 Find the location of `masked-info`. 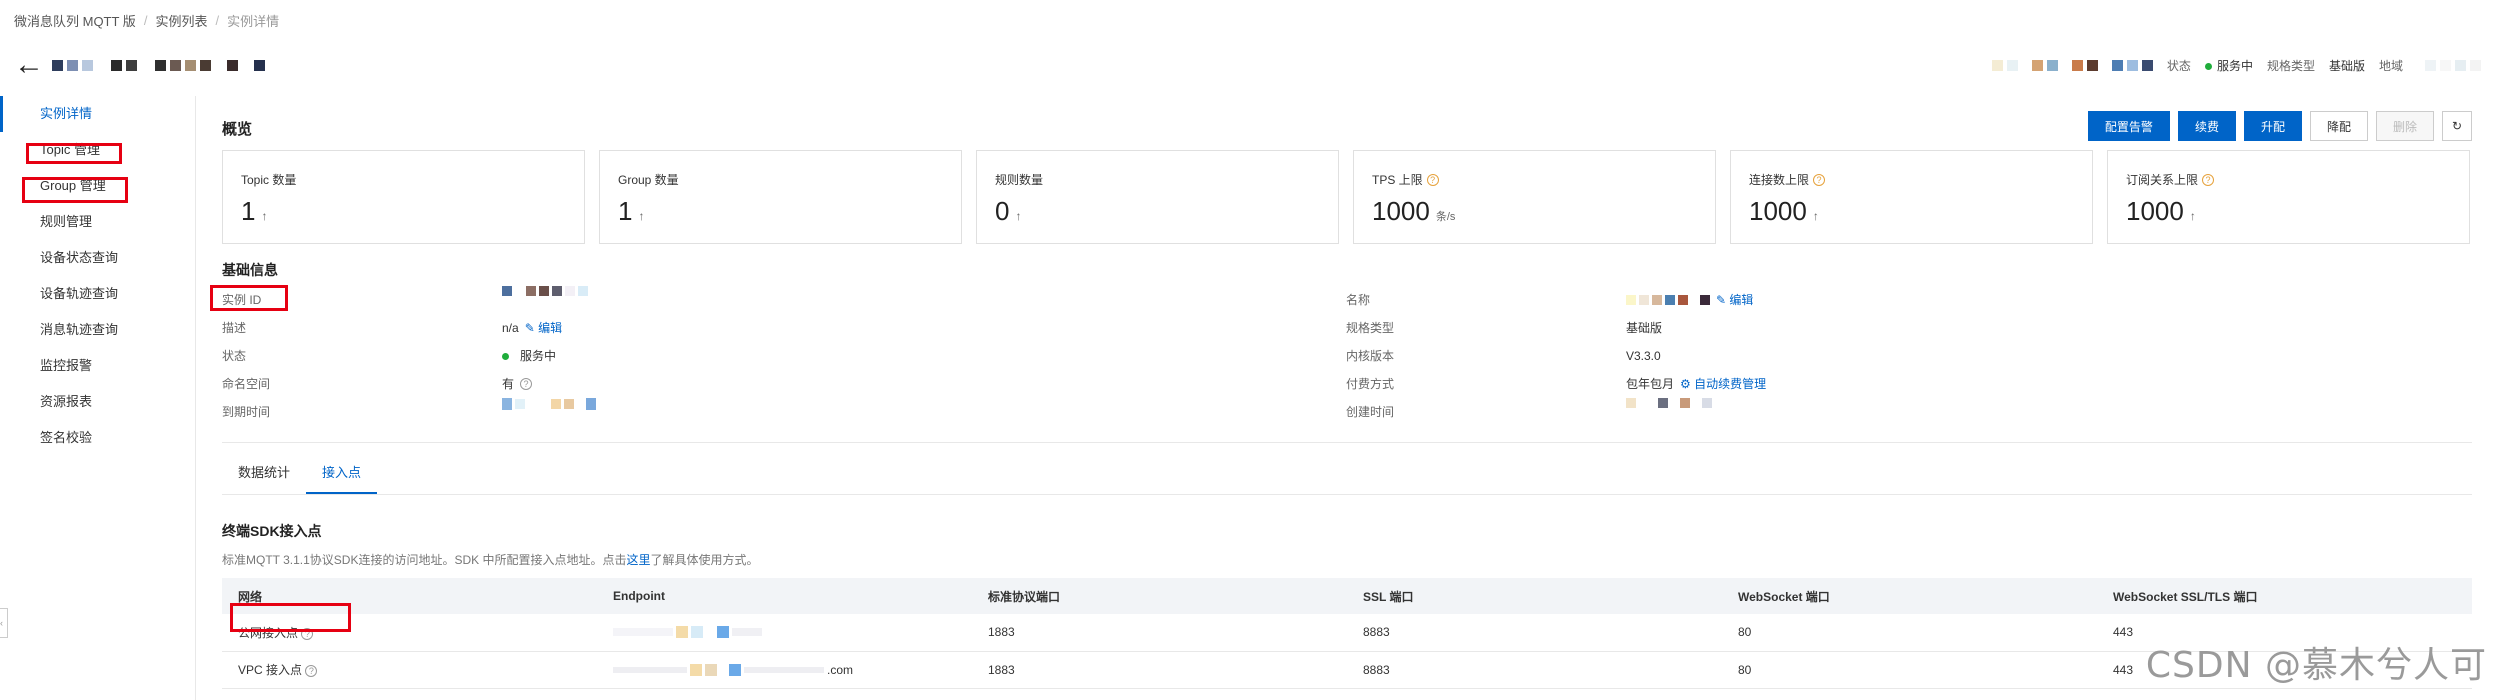

masked-info is located at coordinates (2072, 65).